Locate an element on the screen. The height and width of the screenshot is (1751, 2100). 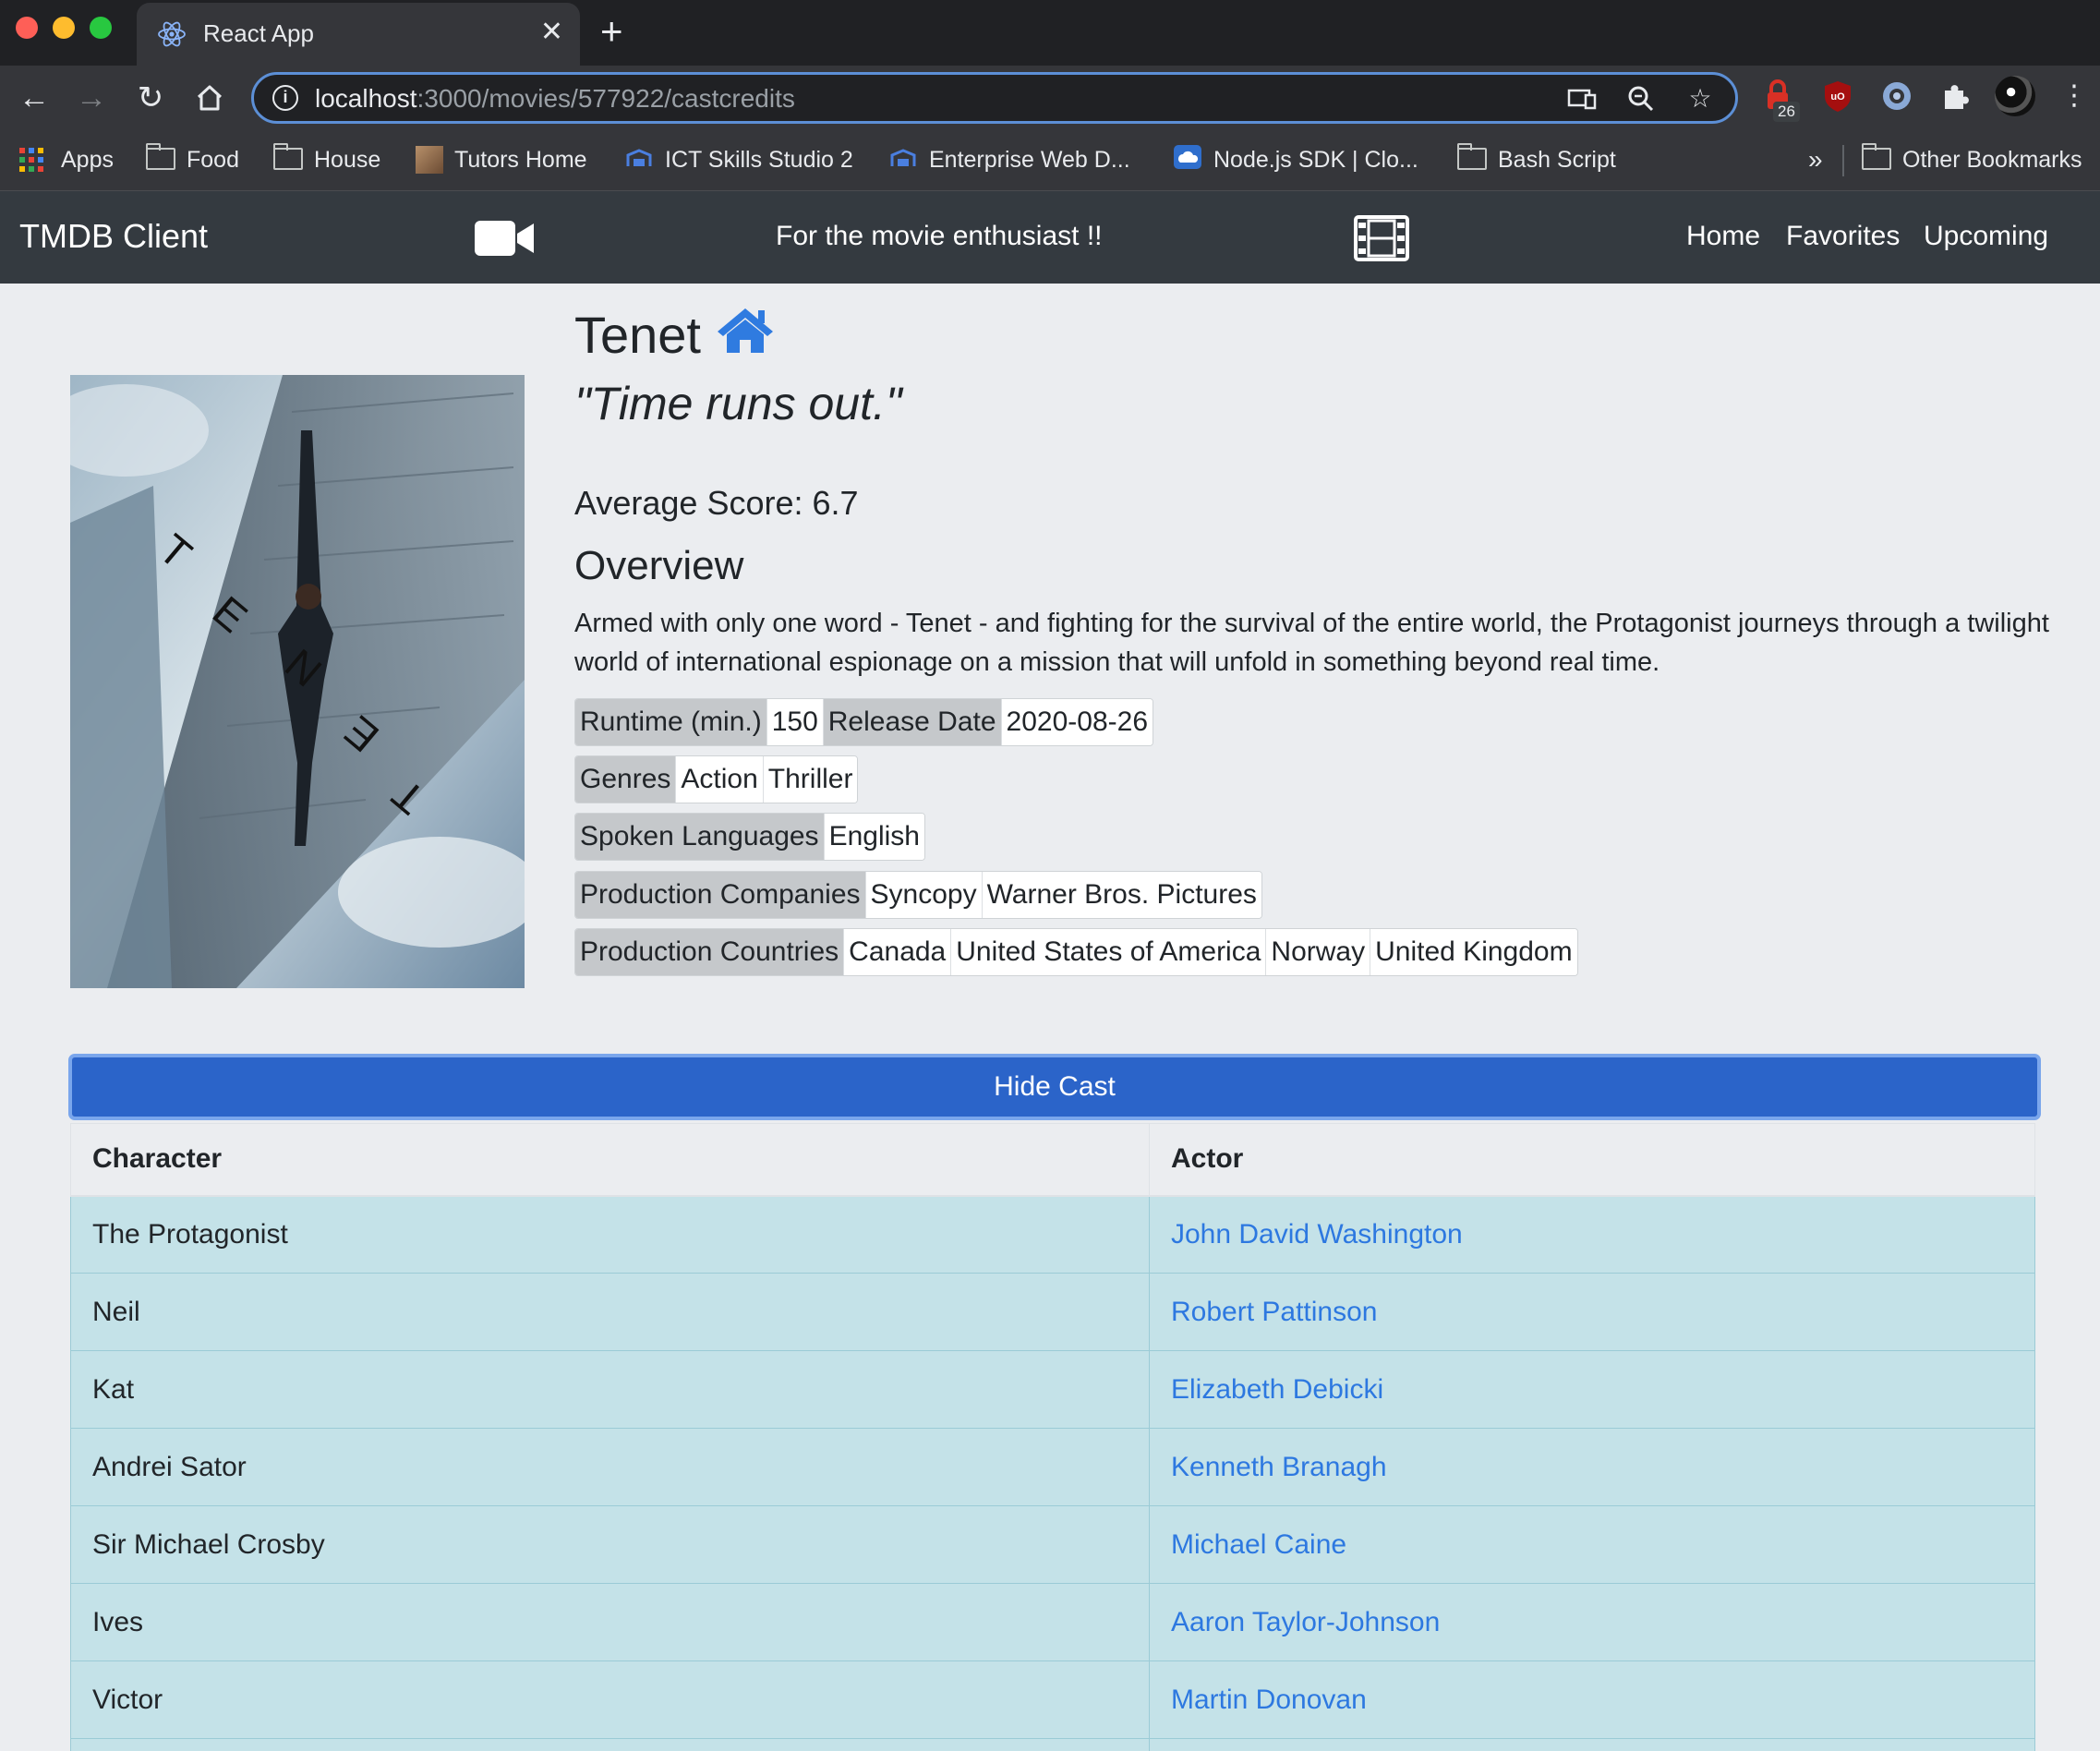
navbar-tagline: For the movie enthusiast !! is located at coordinates (940, 236).